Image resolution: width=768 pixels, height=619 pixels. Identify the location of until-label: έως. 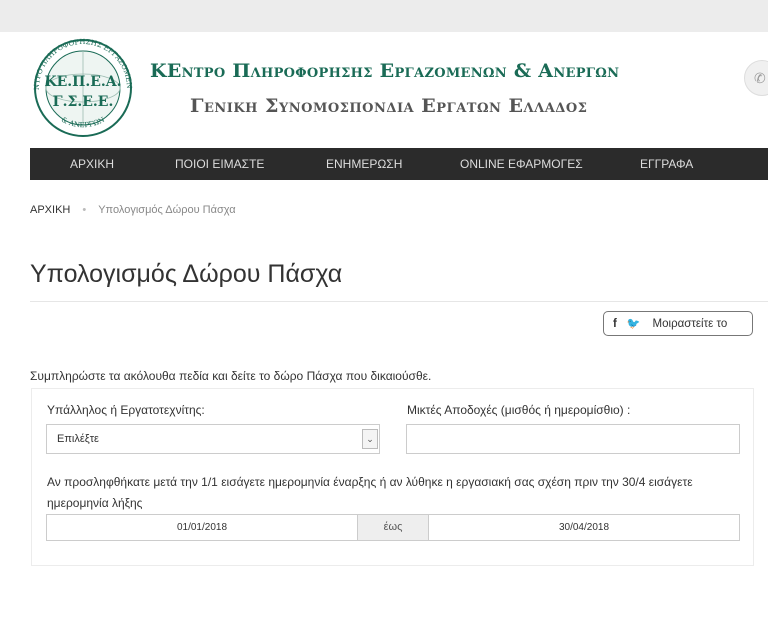
(393, 527).